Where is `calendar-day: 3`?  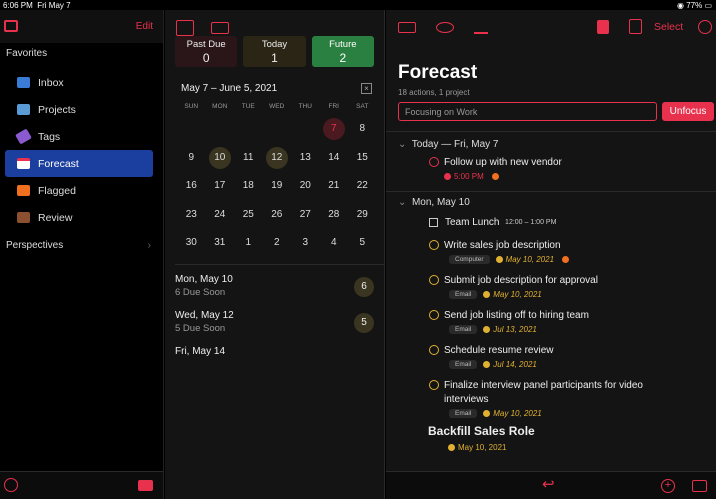
calendar-day: 3 is located at coordinates (305, 243).